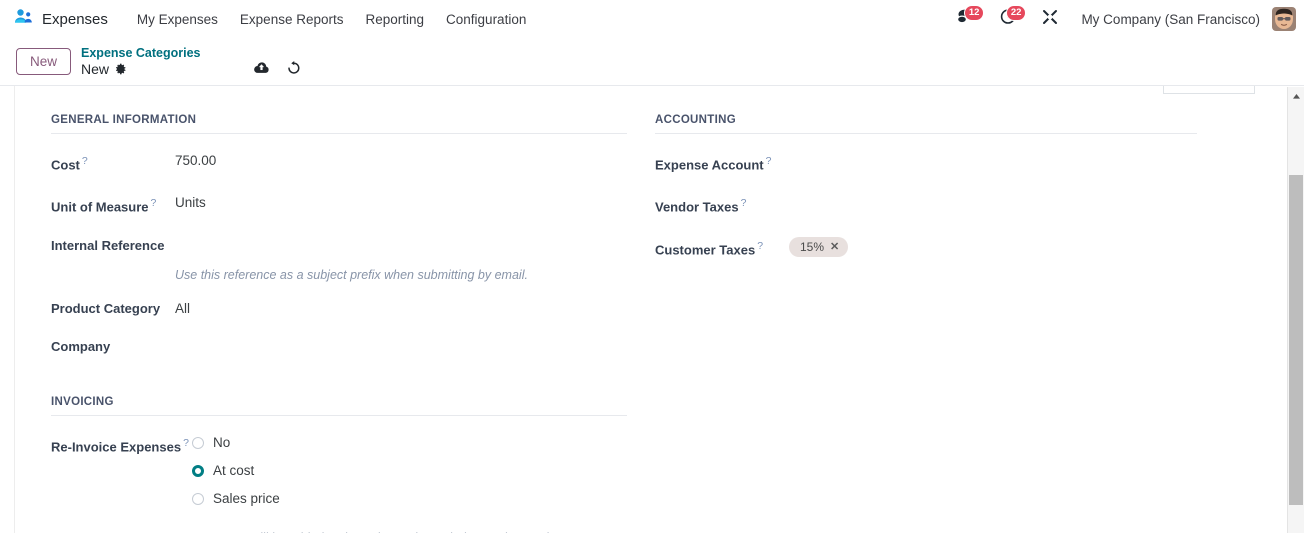 The width and height of the screenshot is (1304, 533). I want to click on control-panel: New Expense Categories New, so click(652, 62).